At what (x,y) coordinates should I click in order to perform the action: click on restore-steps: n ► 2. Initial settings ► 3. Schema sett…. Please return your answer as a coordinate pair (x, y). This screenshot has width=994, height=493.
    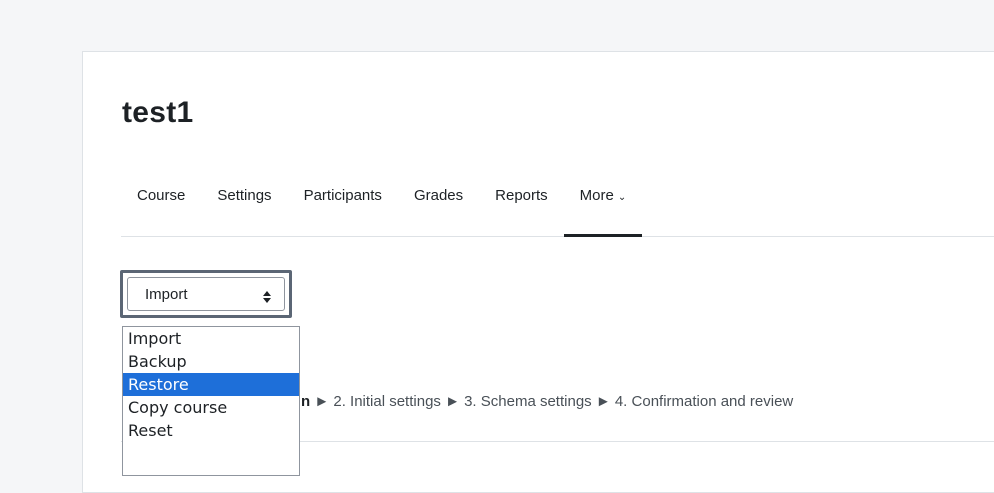
    Looking at the image, I should click on (547, 401).